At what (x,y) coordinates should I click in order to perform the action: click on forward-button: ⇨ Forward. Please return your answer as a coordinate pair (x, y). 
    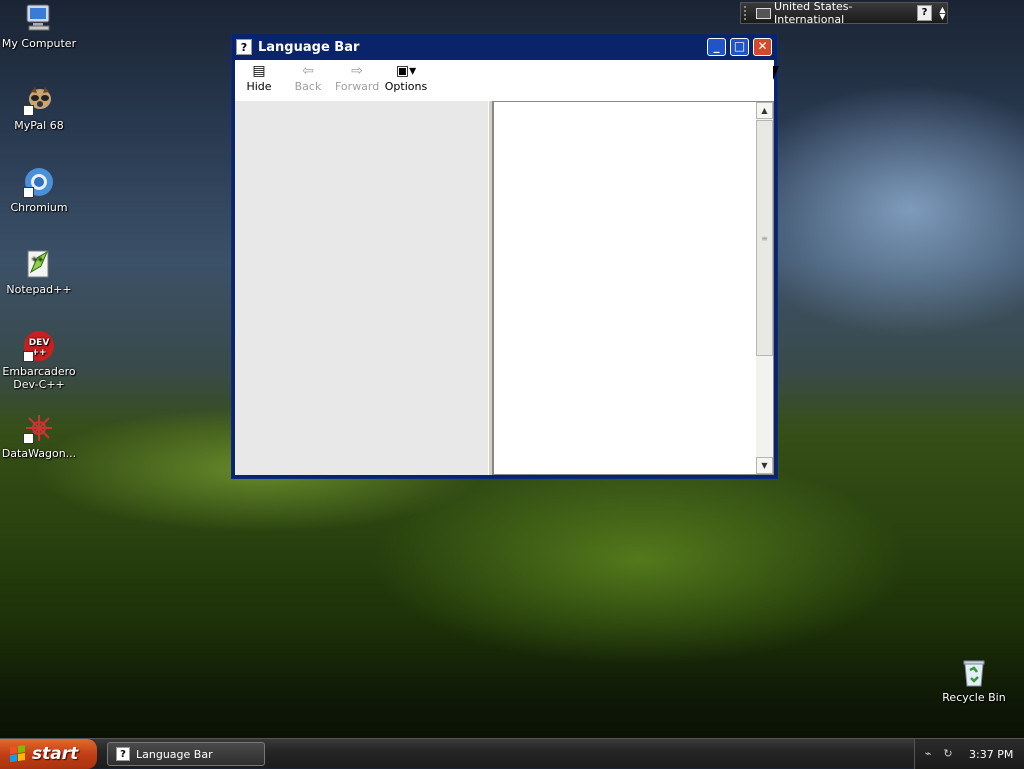
    Looking at the image, I should click on (357, 77).